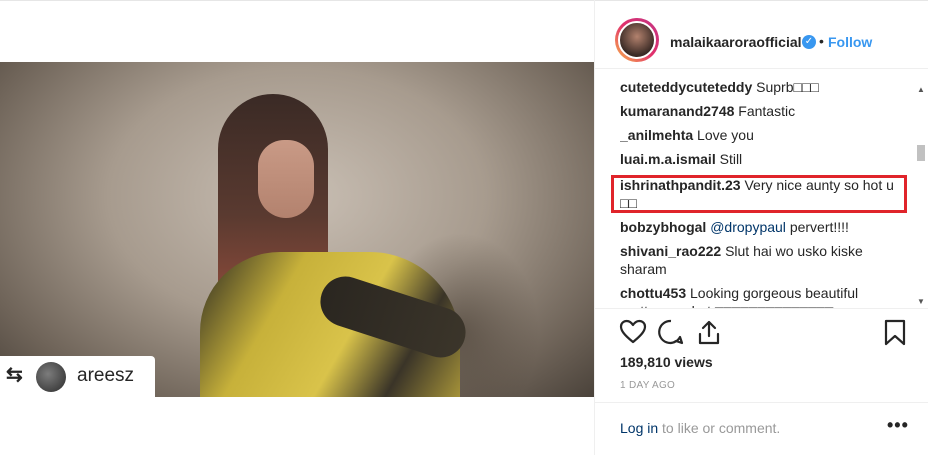 The width and height of the screenshot is (928, 455). What do you see at coordinates (731, 159) in the screenshot?
I see `comment-text: Still` at bounding box center [731, 159].